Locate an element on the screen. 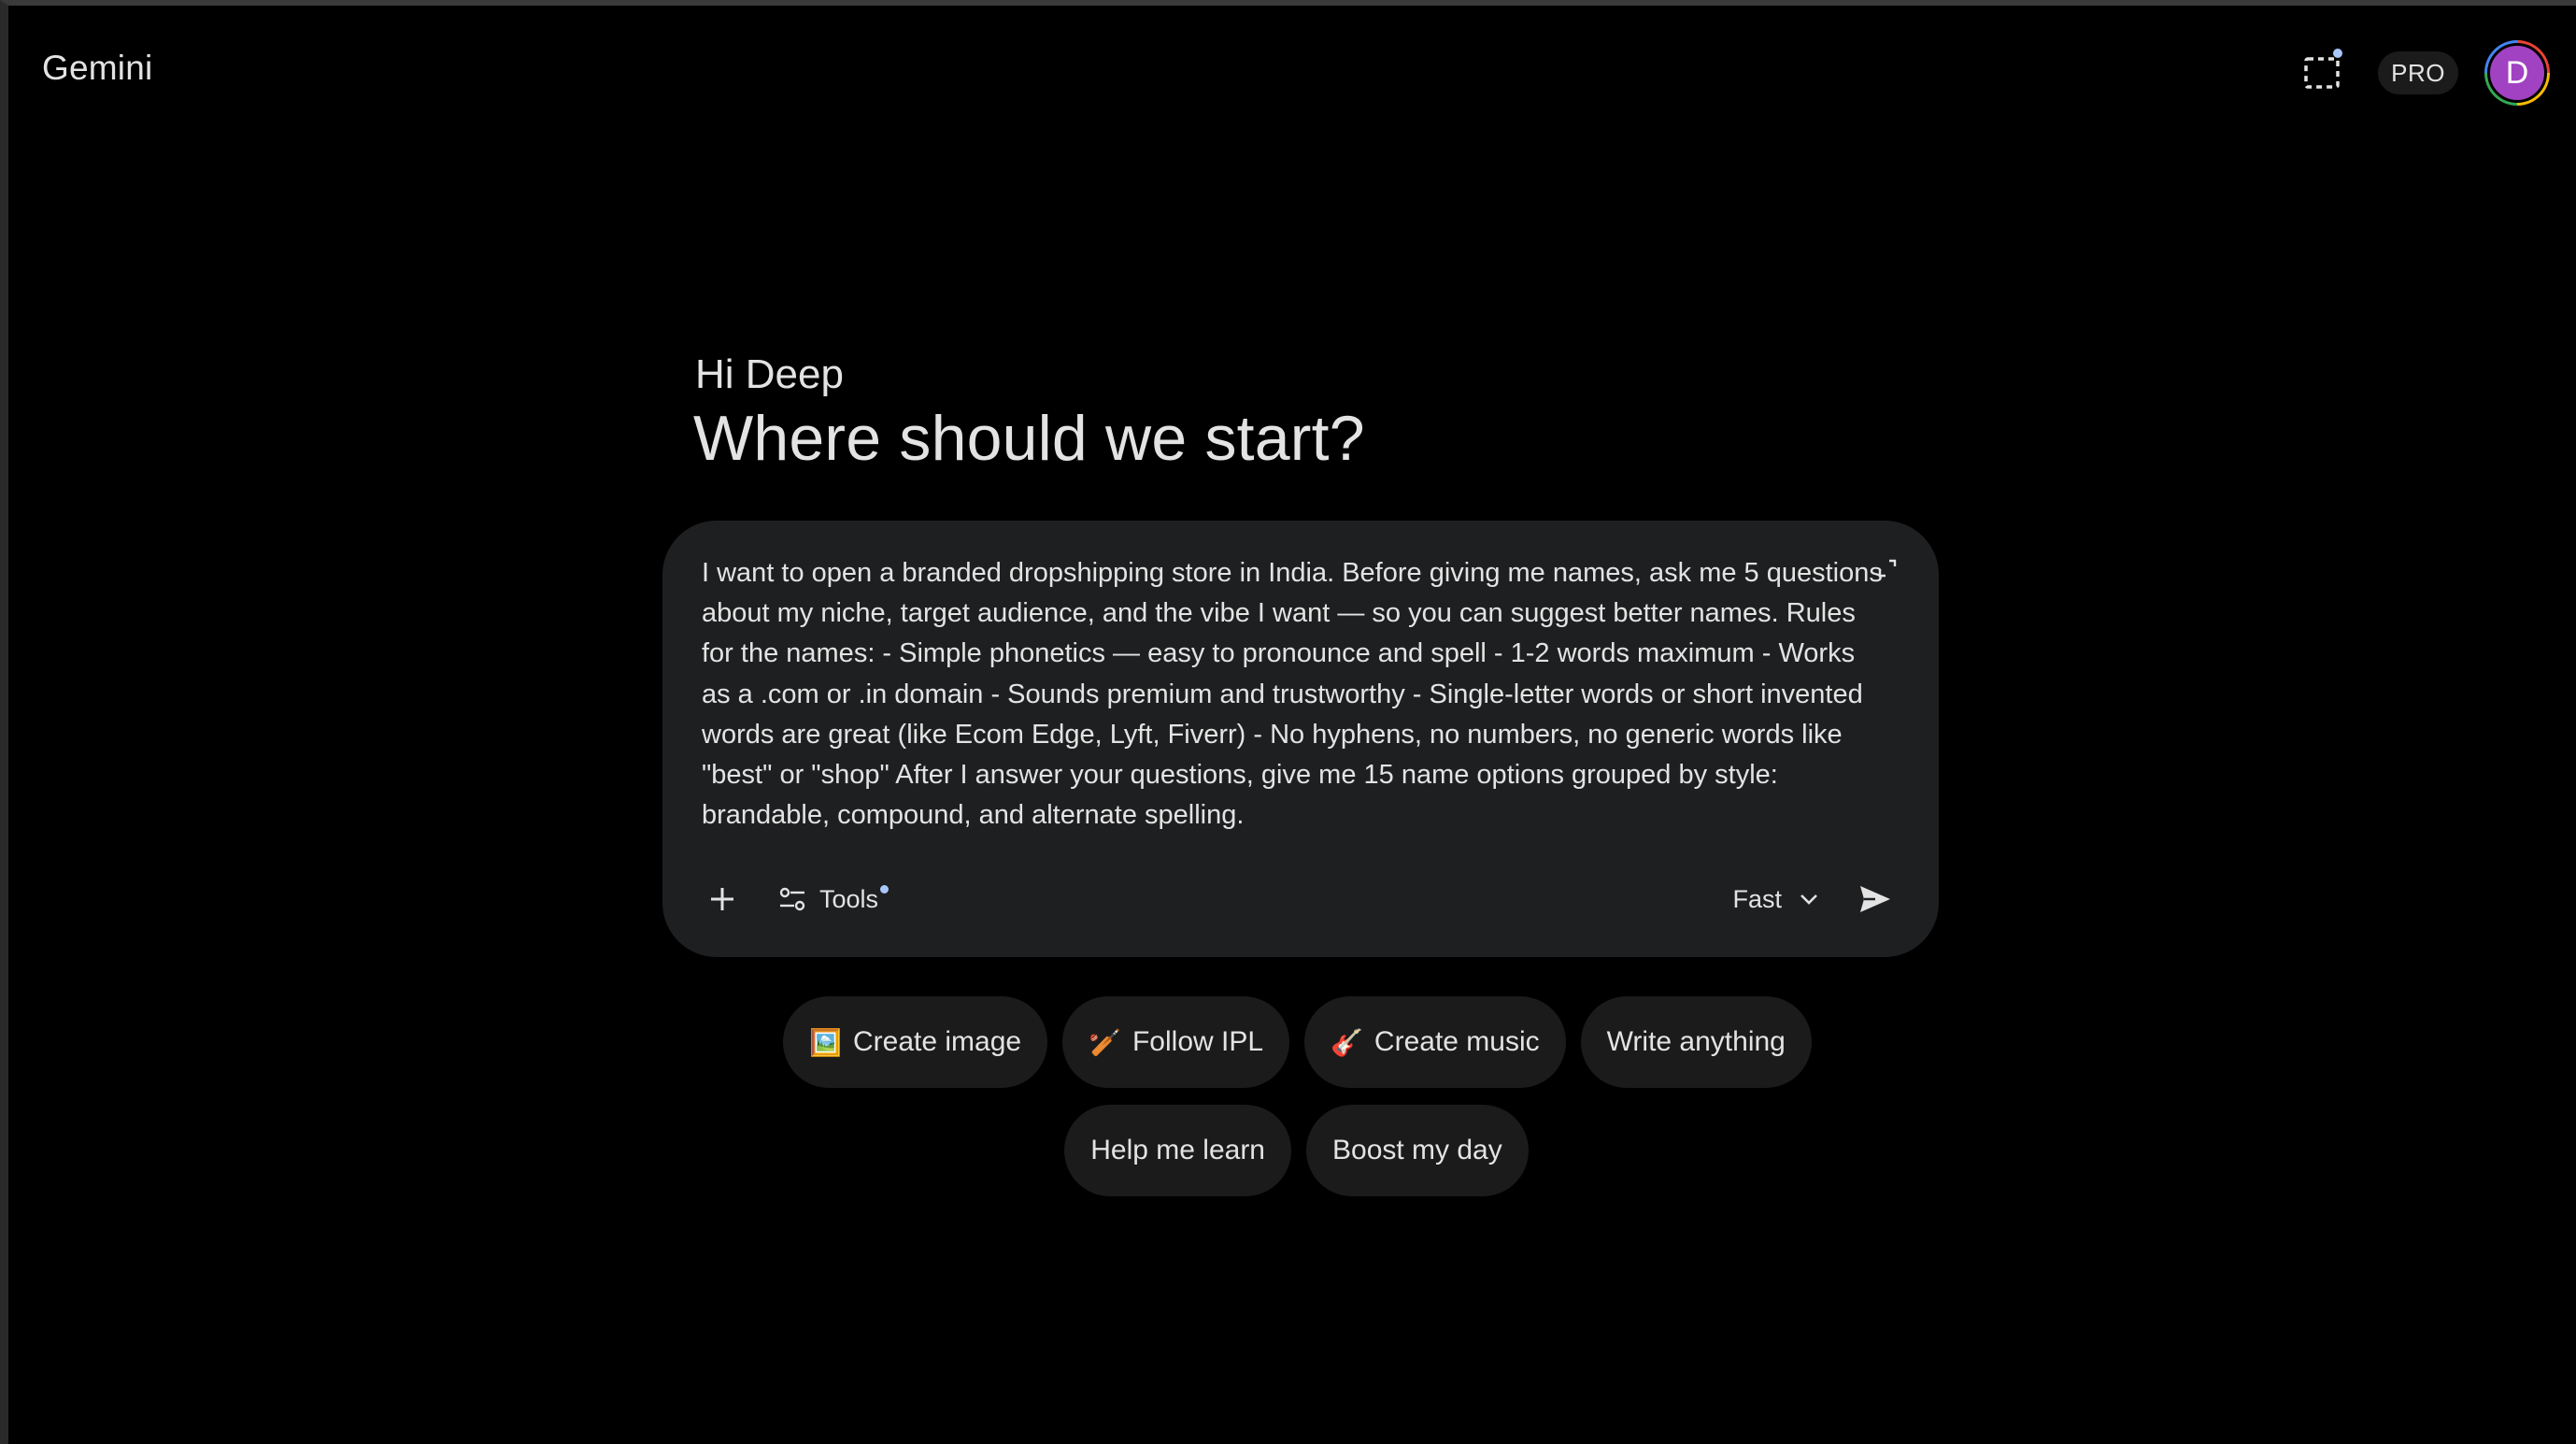 Image resolution: width=2576 pixels, height=1444 pixels. send-button is located at coordinates (1875, 899).